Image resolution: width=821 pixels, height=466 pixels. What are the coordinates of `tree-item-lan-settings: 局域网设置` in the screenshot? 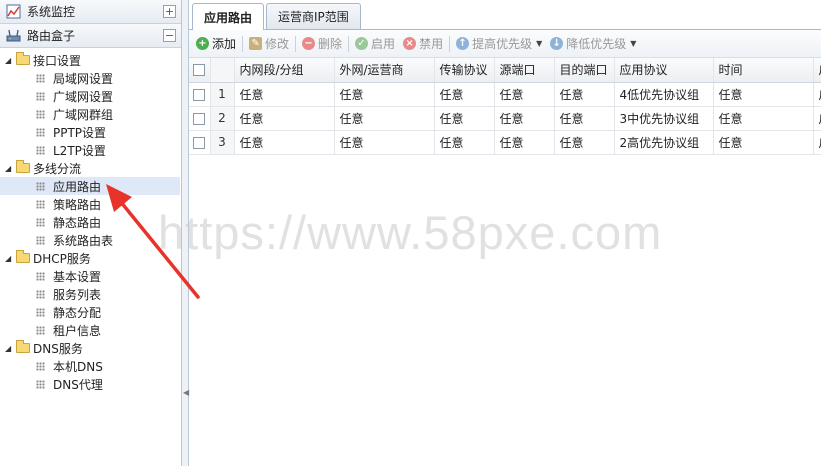 It's located at (90, 78).